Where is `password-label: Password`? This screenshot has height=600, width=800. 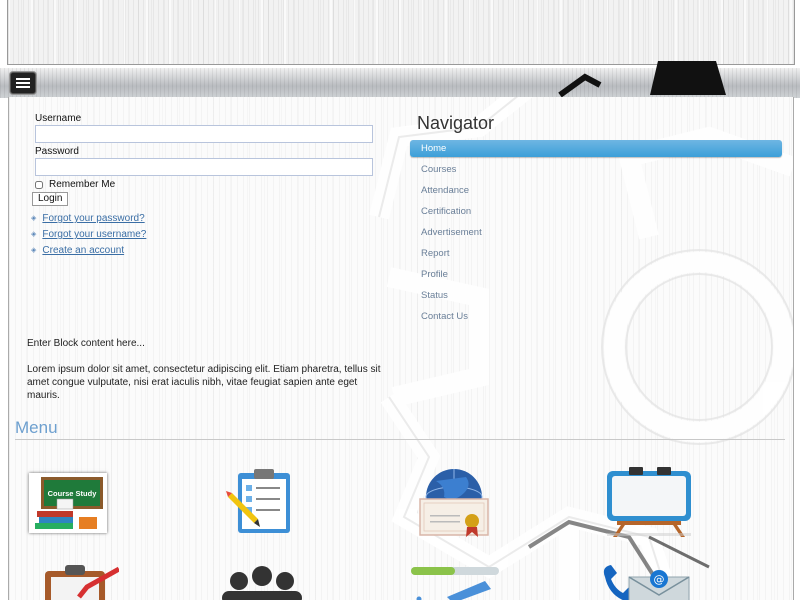
password-label: Password is located at coordinates (57, 151).